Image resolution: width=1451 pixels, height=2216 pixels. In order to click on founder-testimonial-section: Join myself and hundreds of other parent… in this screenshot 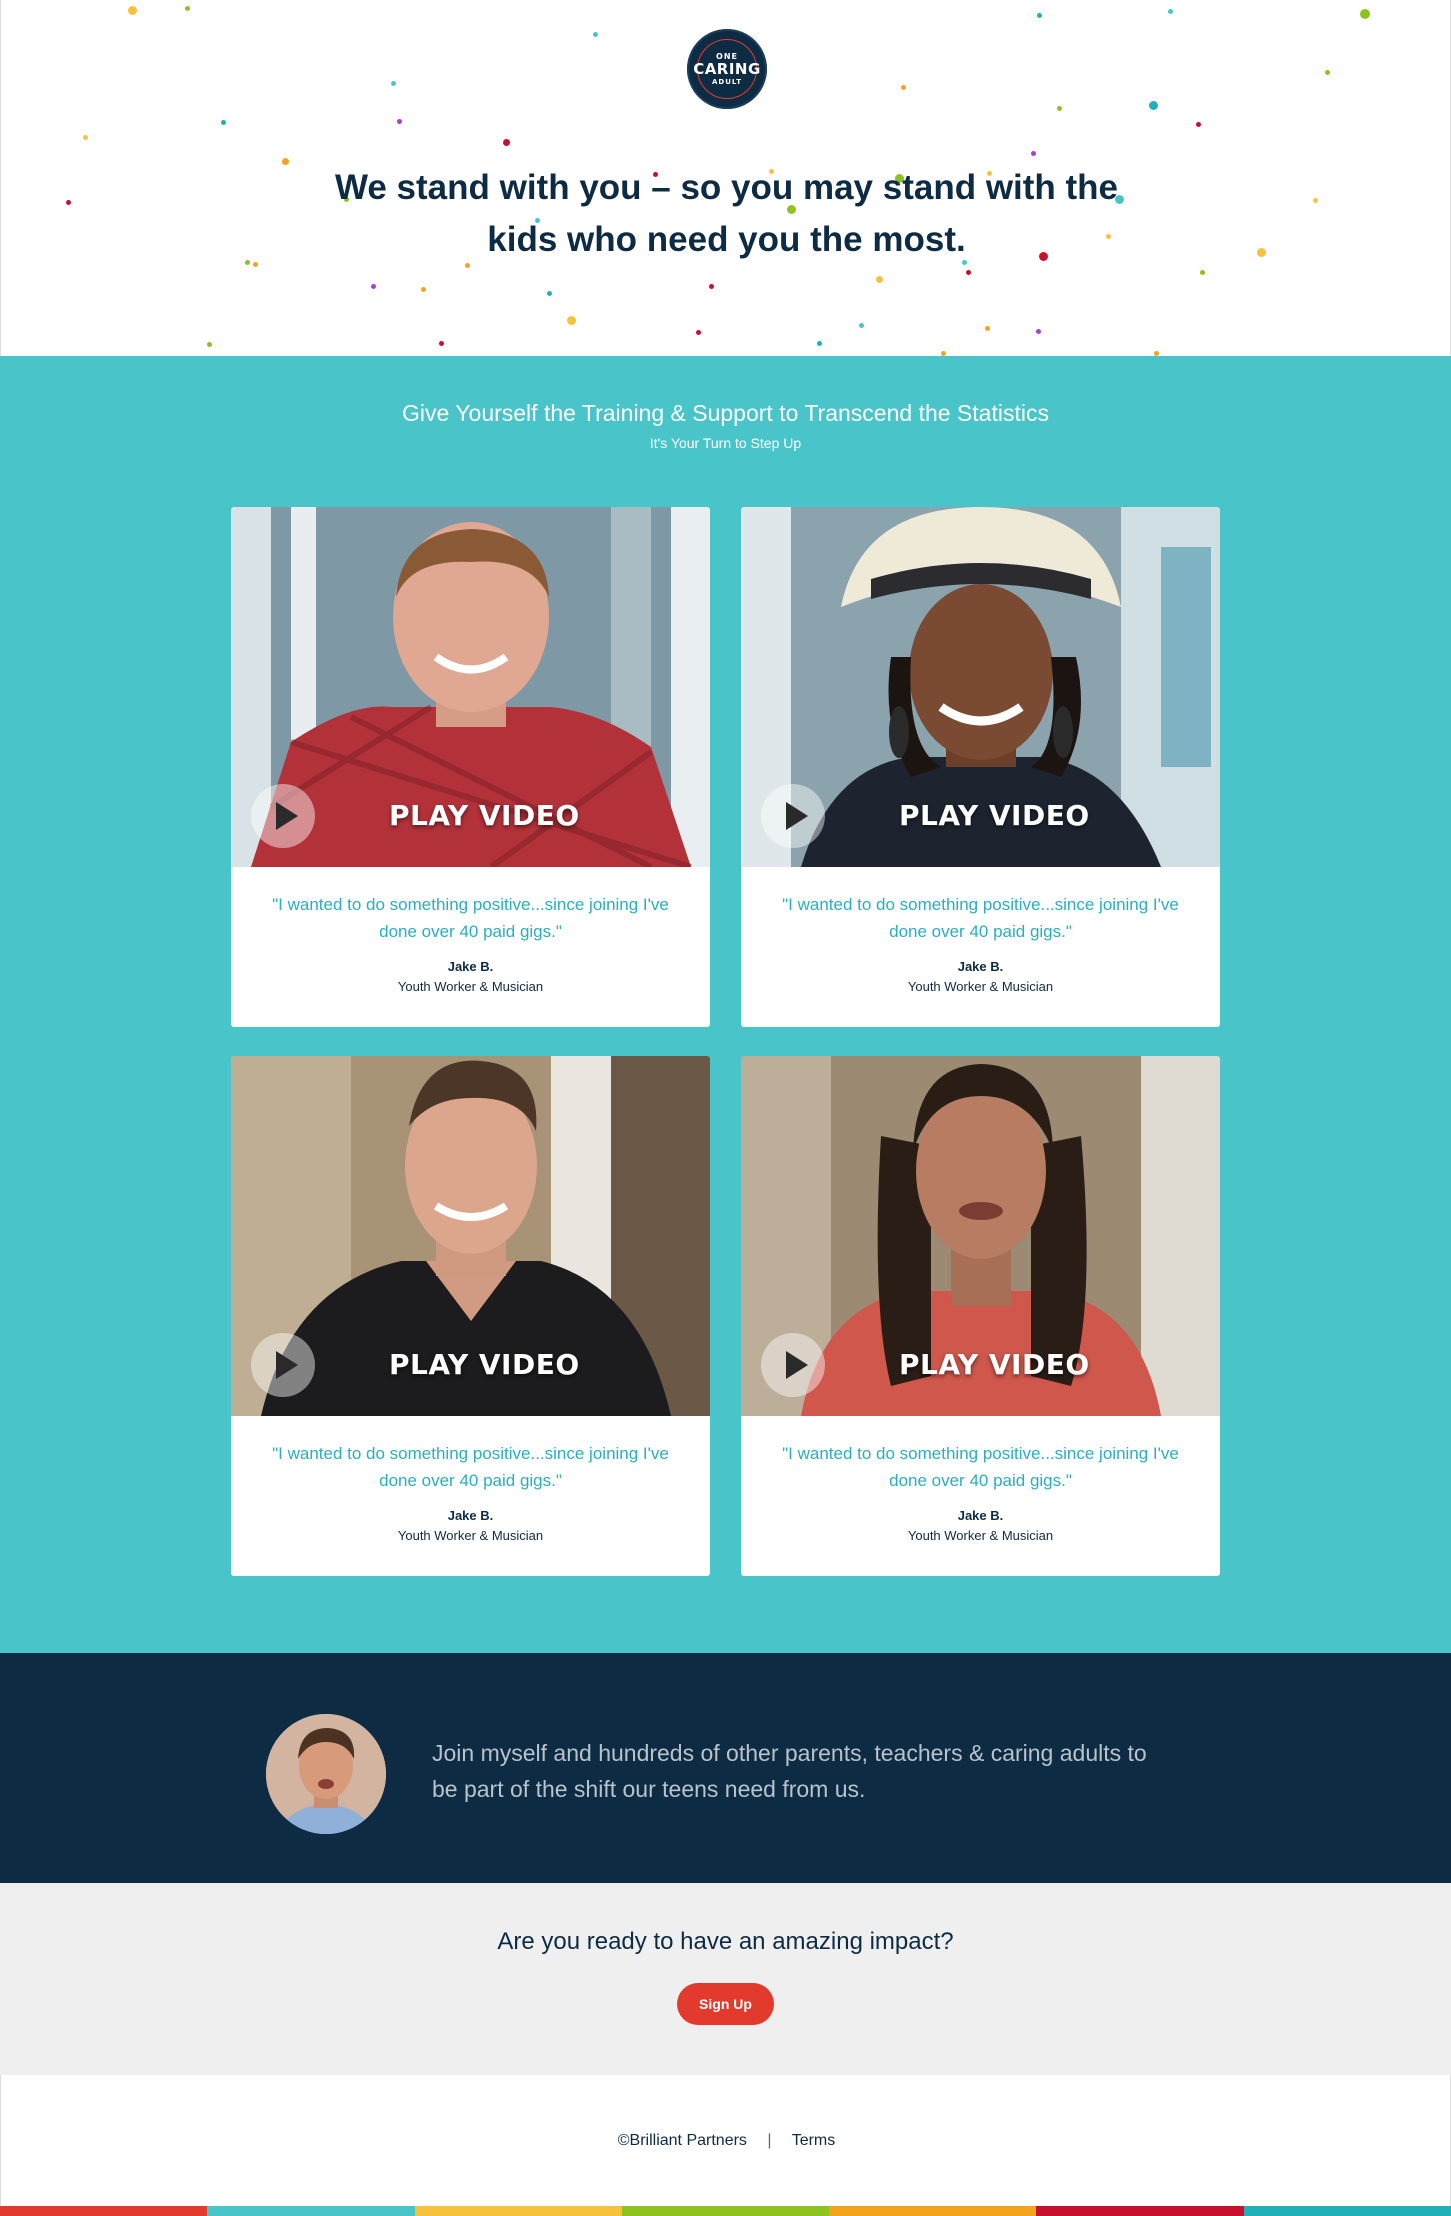, I will do `click(725, 1768)`.